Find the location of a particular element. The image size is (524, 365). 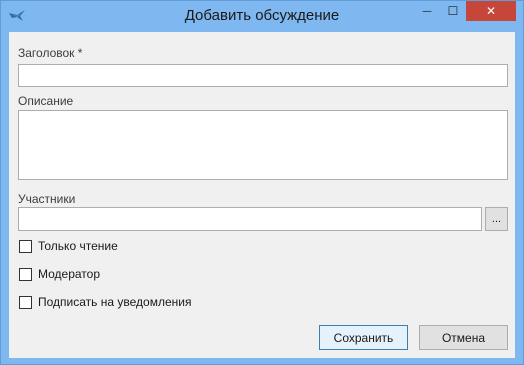

minimize-icon: — is located at coordinates (427, 11).